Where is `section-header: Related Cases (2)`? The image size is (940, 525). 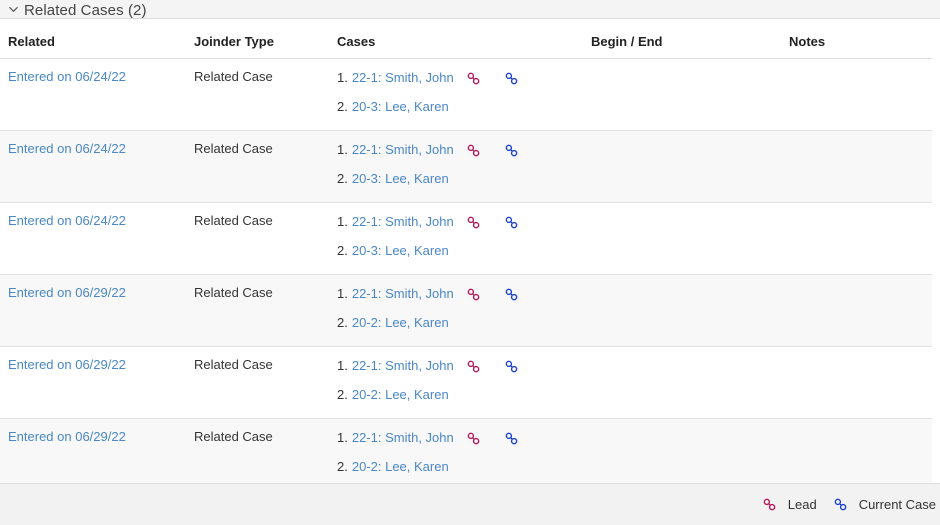 section-header: Related Cases (2) is located at coordinates (470, 9).